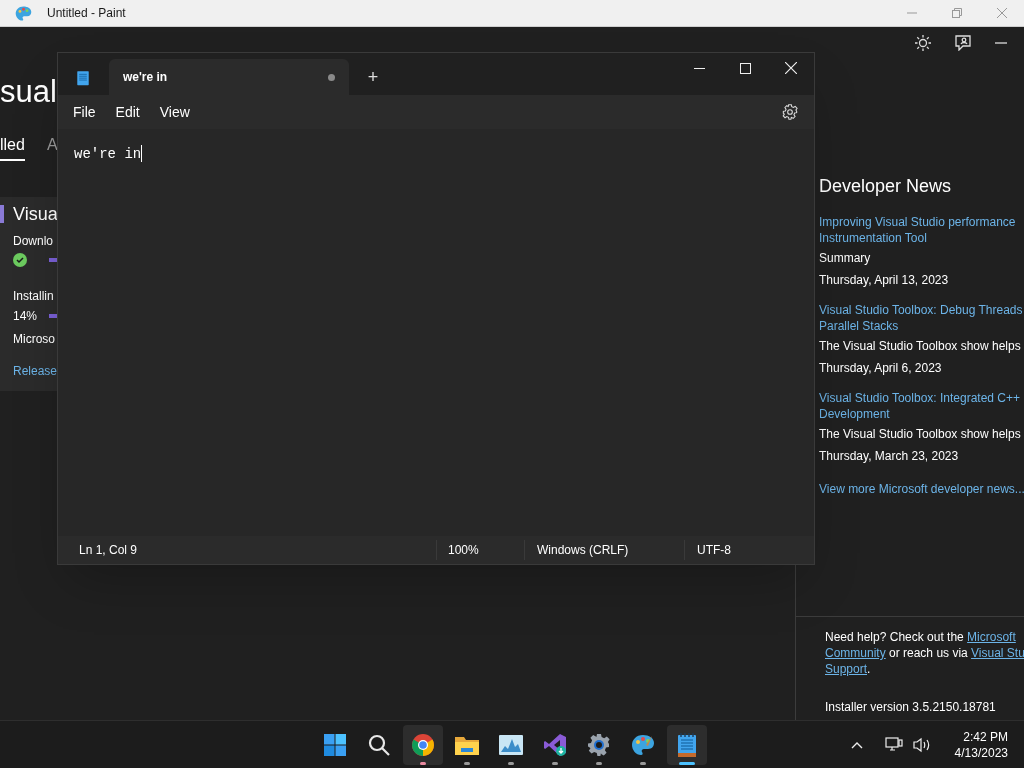 The image size is (1024, 768). I want to click on settings-icon, so click(790, 112).